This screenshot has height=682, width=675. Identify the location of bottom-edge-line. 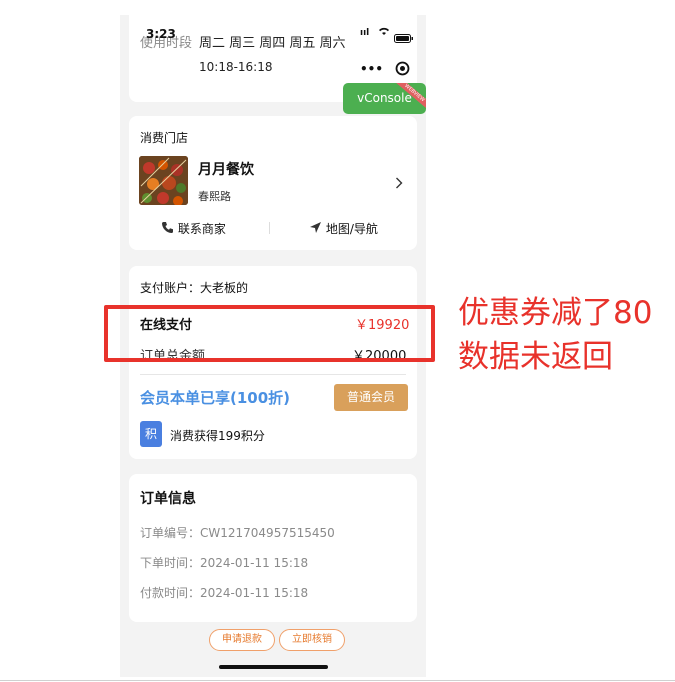
(337, 680).